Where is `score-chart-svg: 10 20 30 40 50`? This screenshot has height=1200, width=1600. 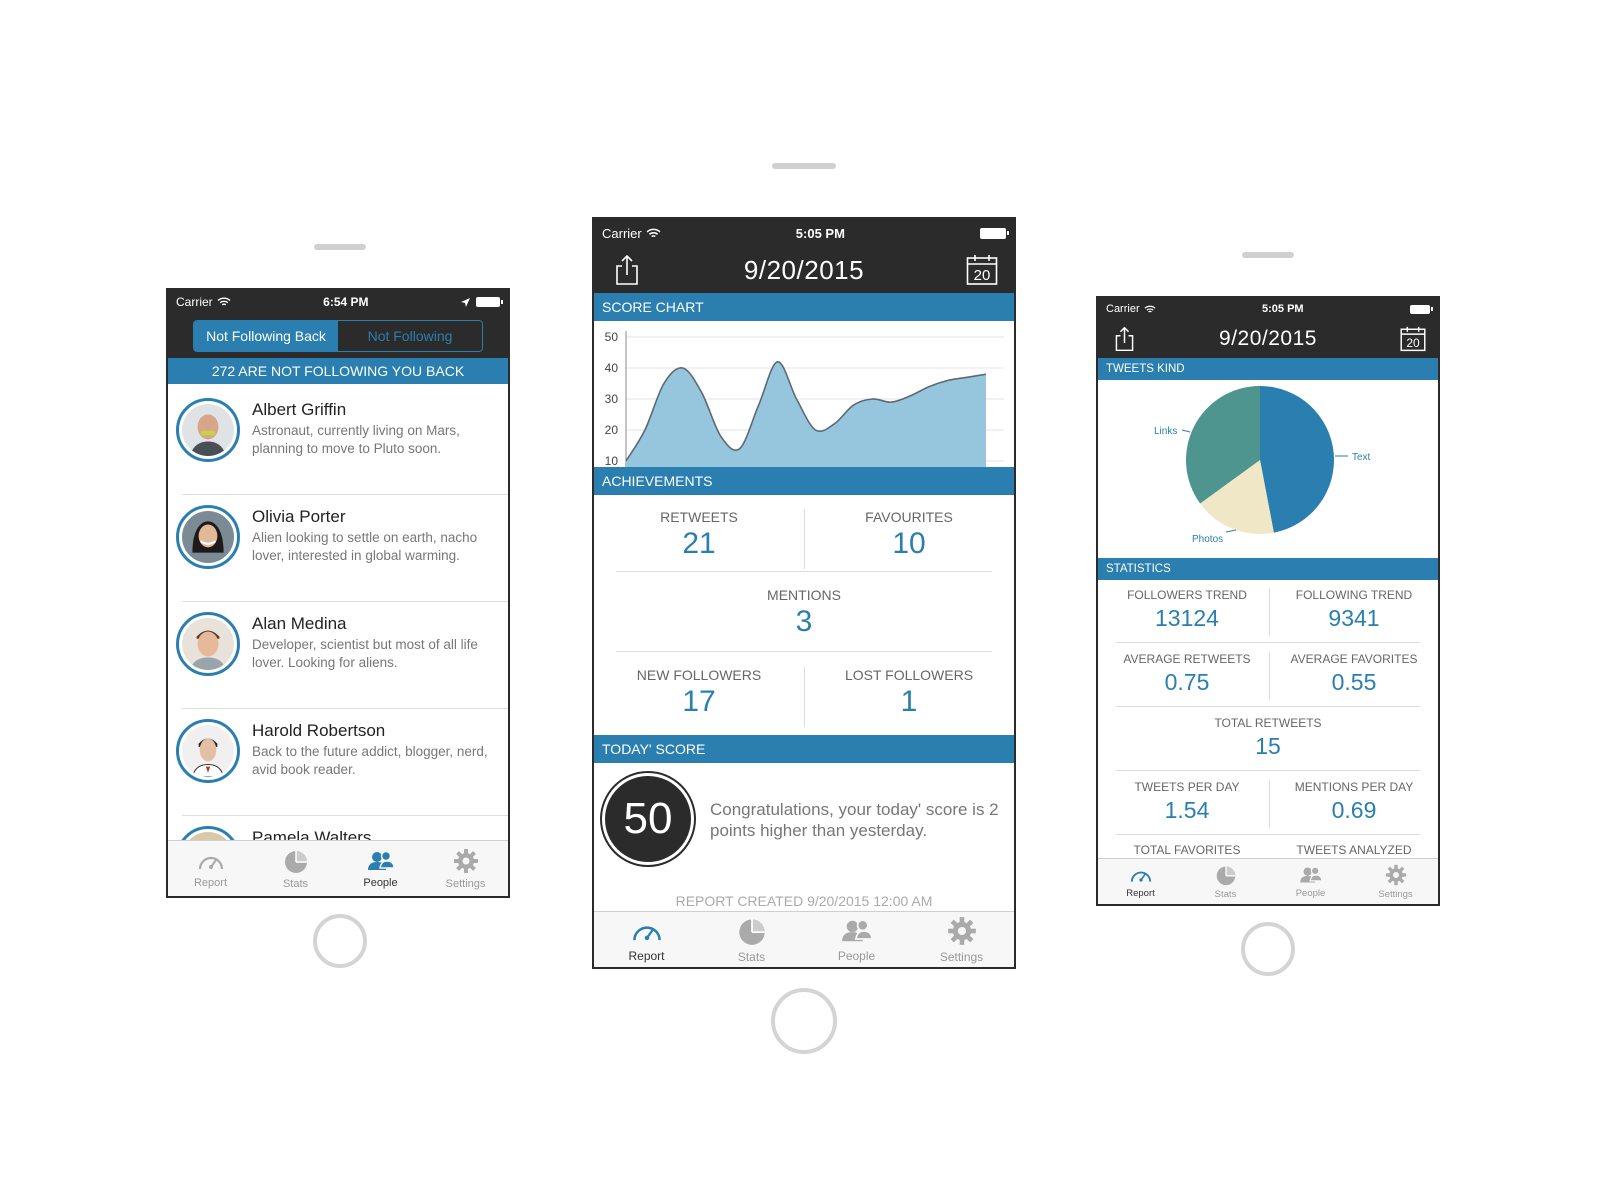 score-chart-svg: 10 20 30 40 50 is located at coordinates (804, 399).